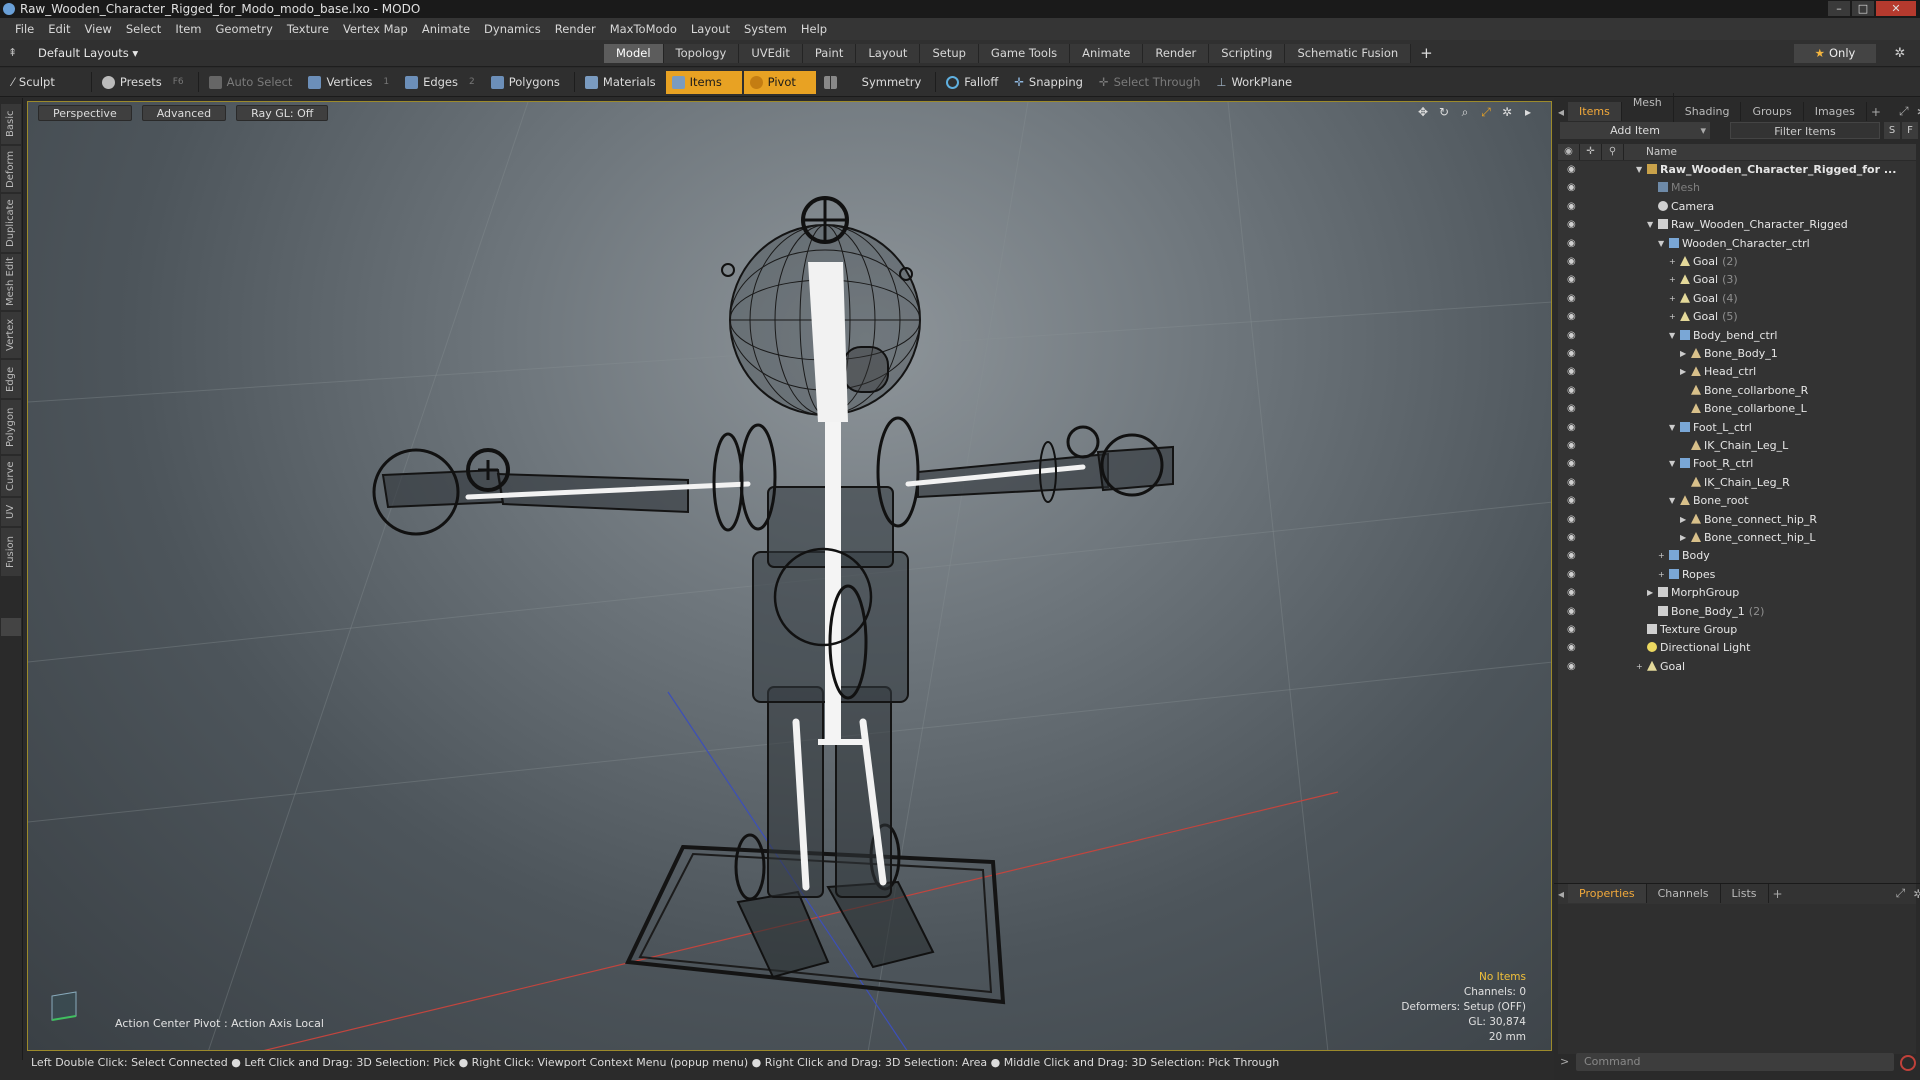 This screenshot has width=1920, height=1080. I want to click on menu-item: Item, so click(188, 29).